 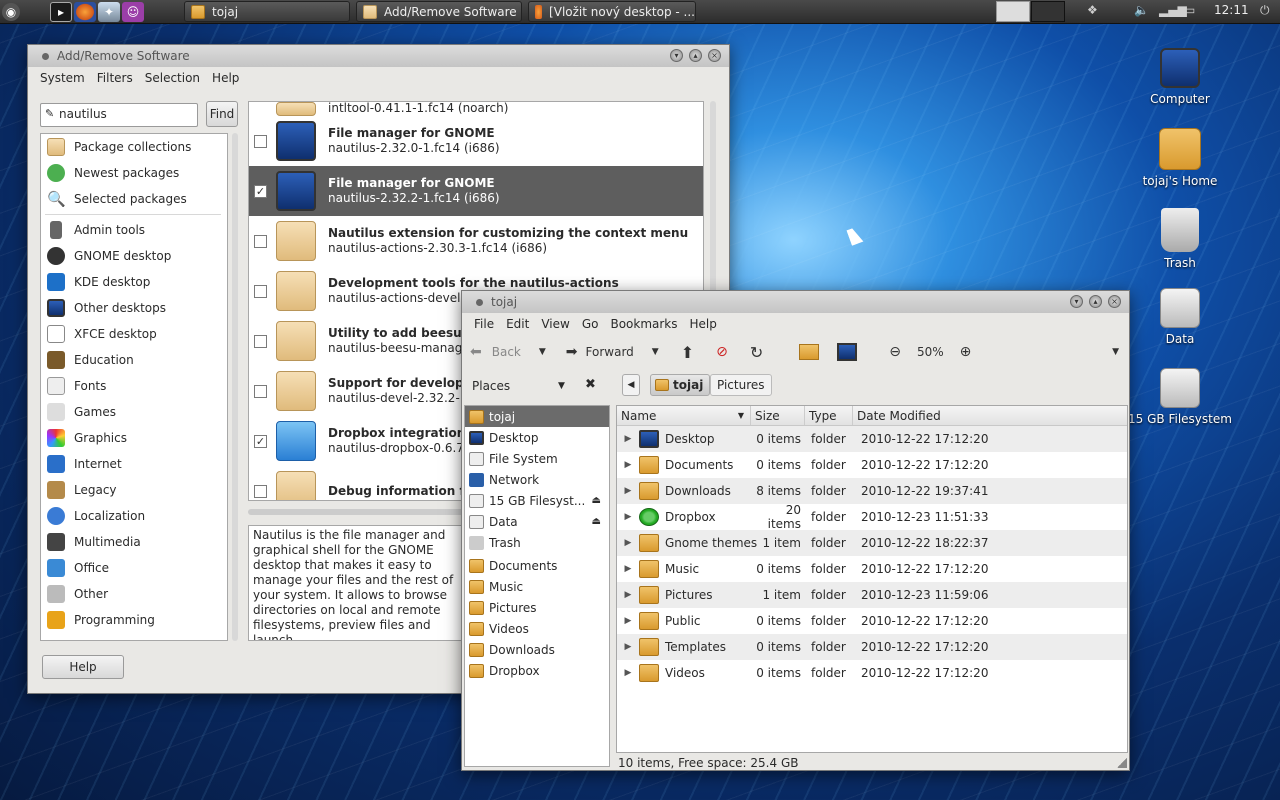 I want to click on up-arrow-icon: ⬆, so click(x=687, y=352).